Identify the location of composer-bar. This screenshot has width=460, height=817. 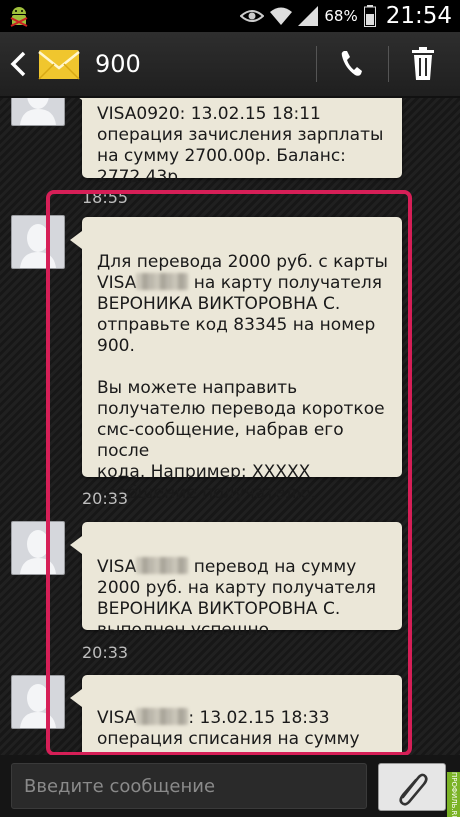
(230, 786).